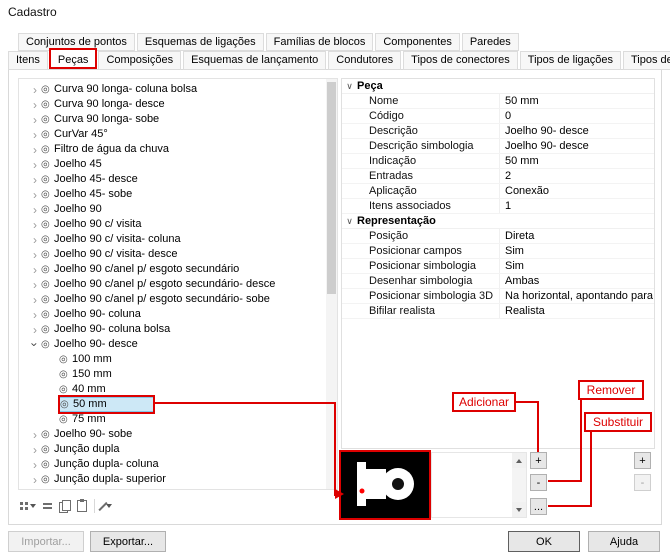 The image size is (670, 558). Describe the element at coordinates (28, 506) in the screenshot. I see `add-points-tool-icon` at that location.